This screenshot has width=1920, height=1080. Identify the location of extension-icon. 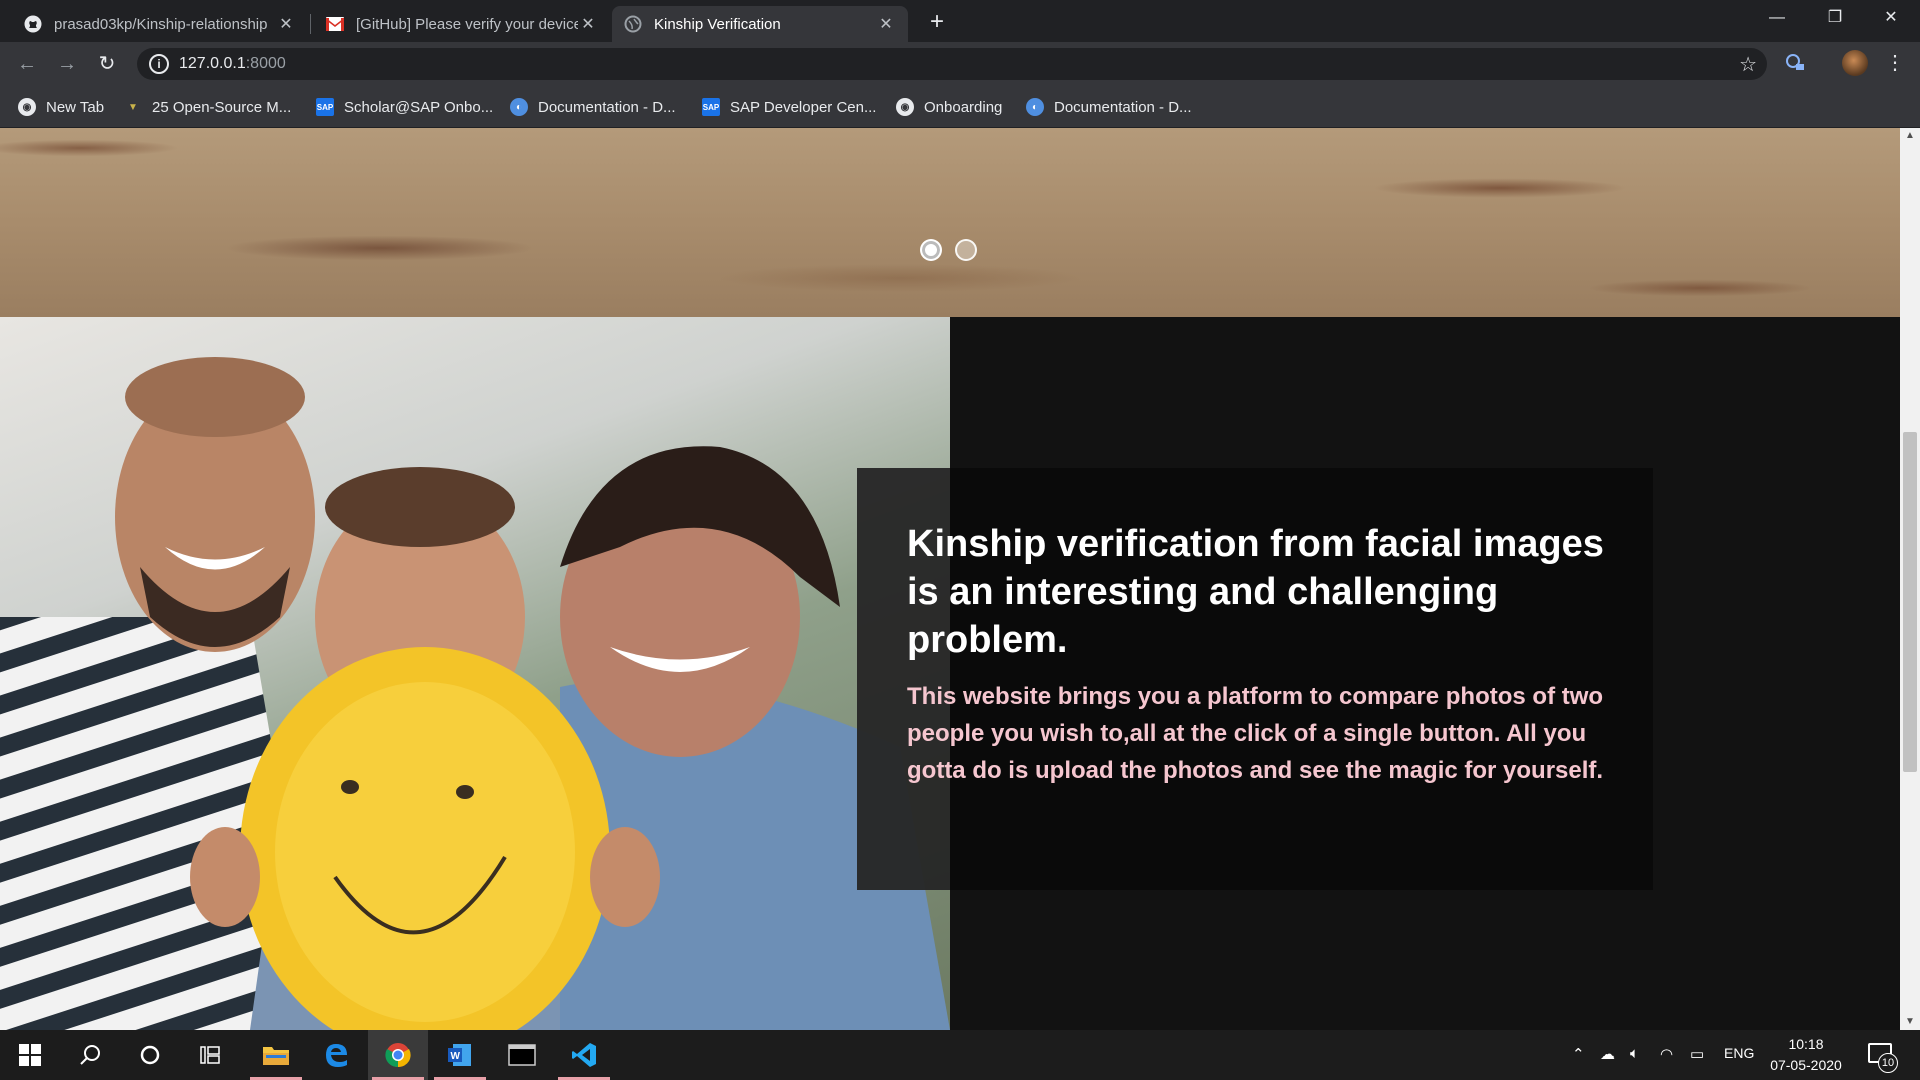
(1795, 63).